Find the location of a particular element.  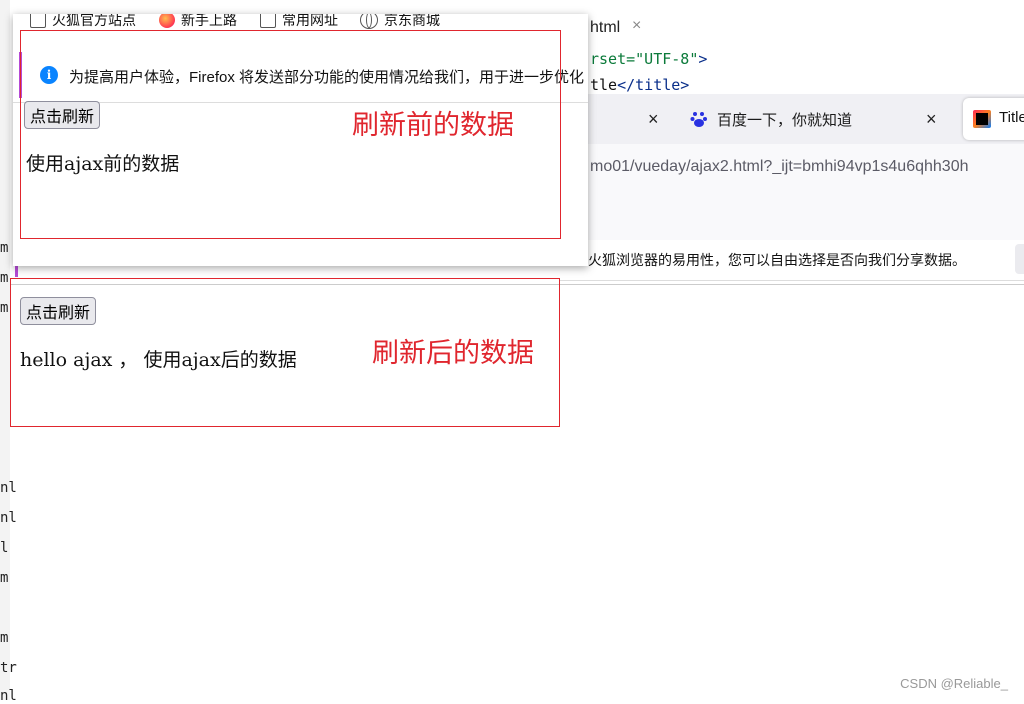

browser-tab-active: Title is located at coordinates (993, 119).